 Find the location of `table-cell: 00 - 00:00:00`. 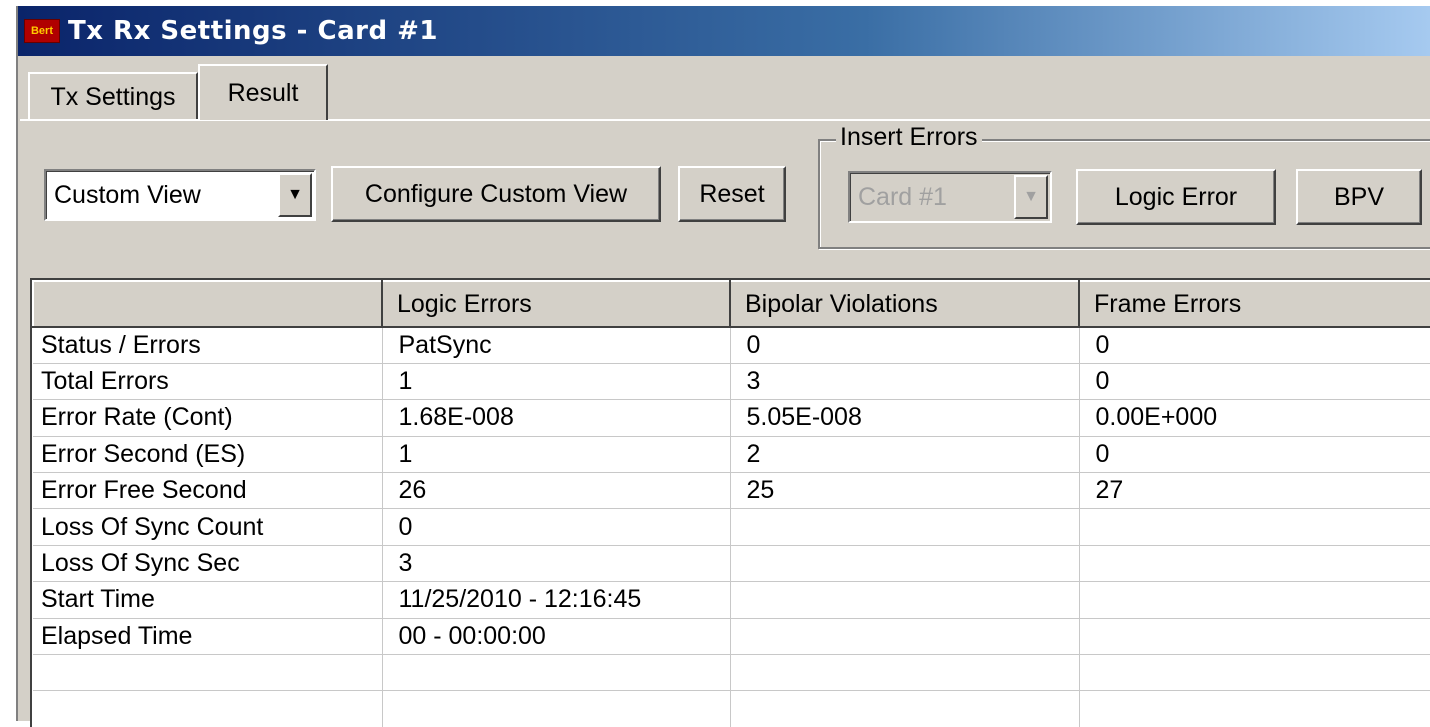

table-cell: 00 - 00:00:00 is located at coordinates (556, 637).